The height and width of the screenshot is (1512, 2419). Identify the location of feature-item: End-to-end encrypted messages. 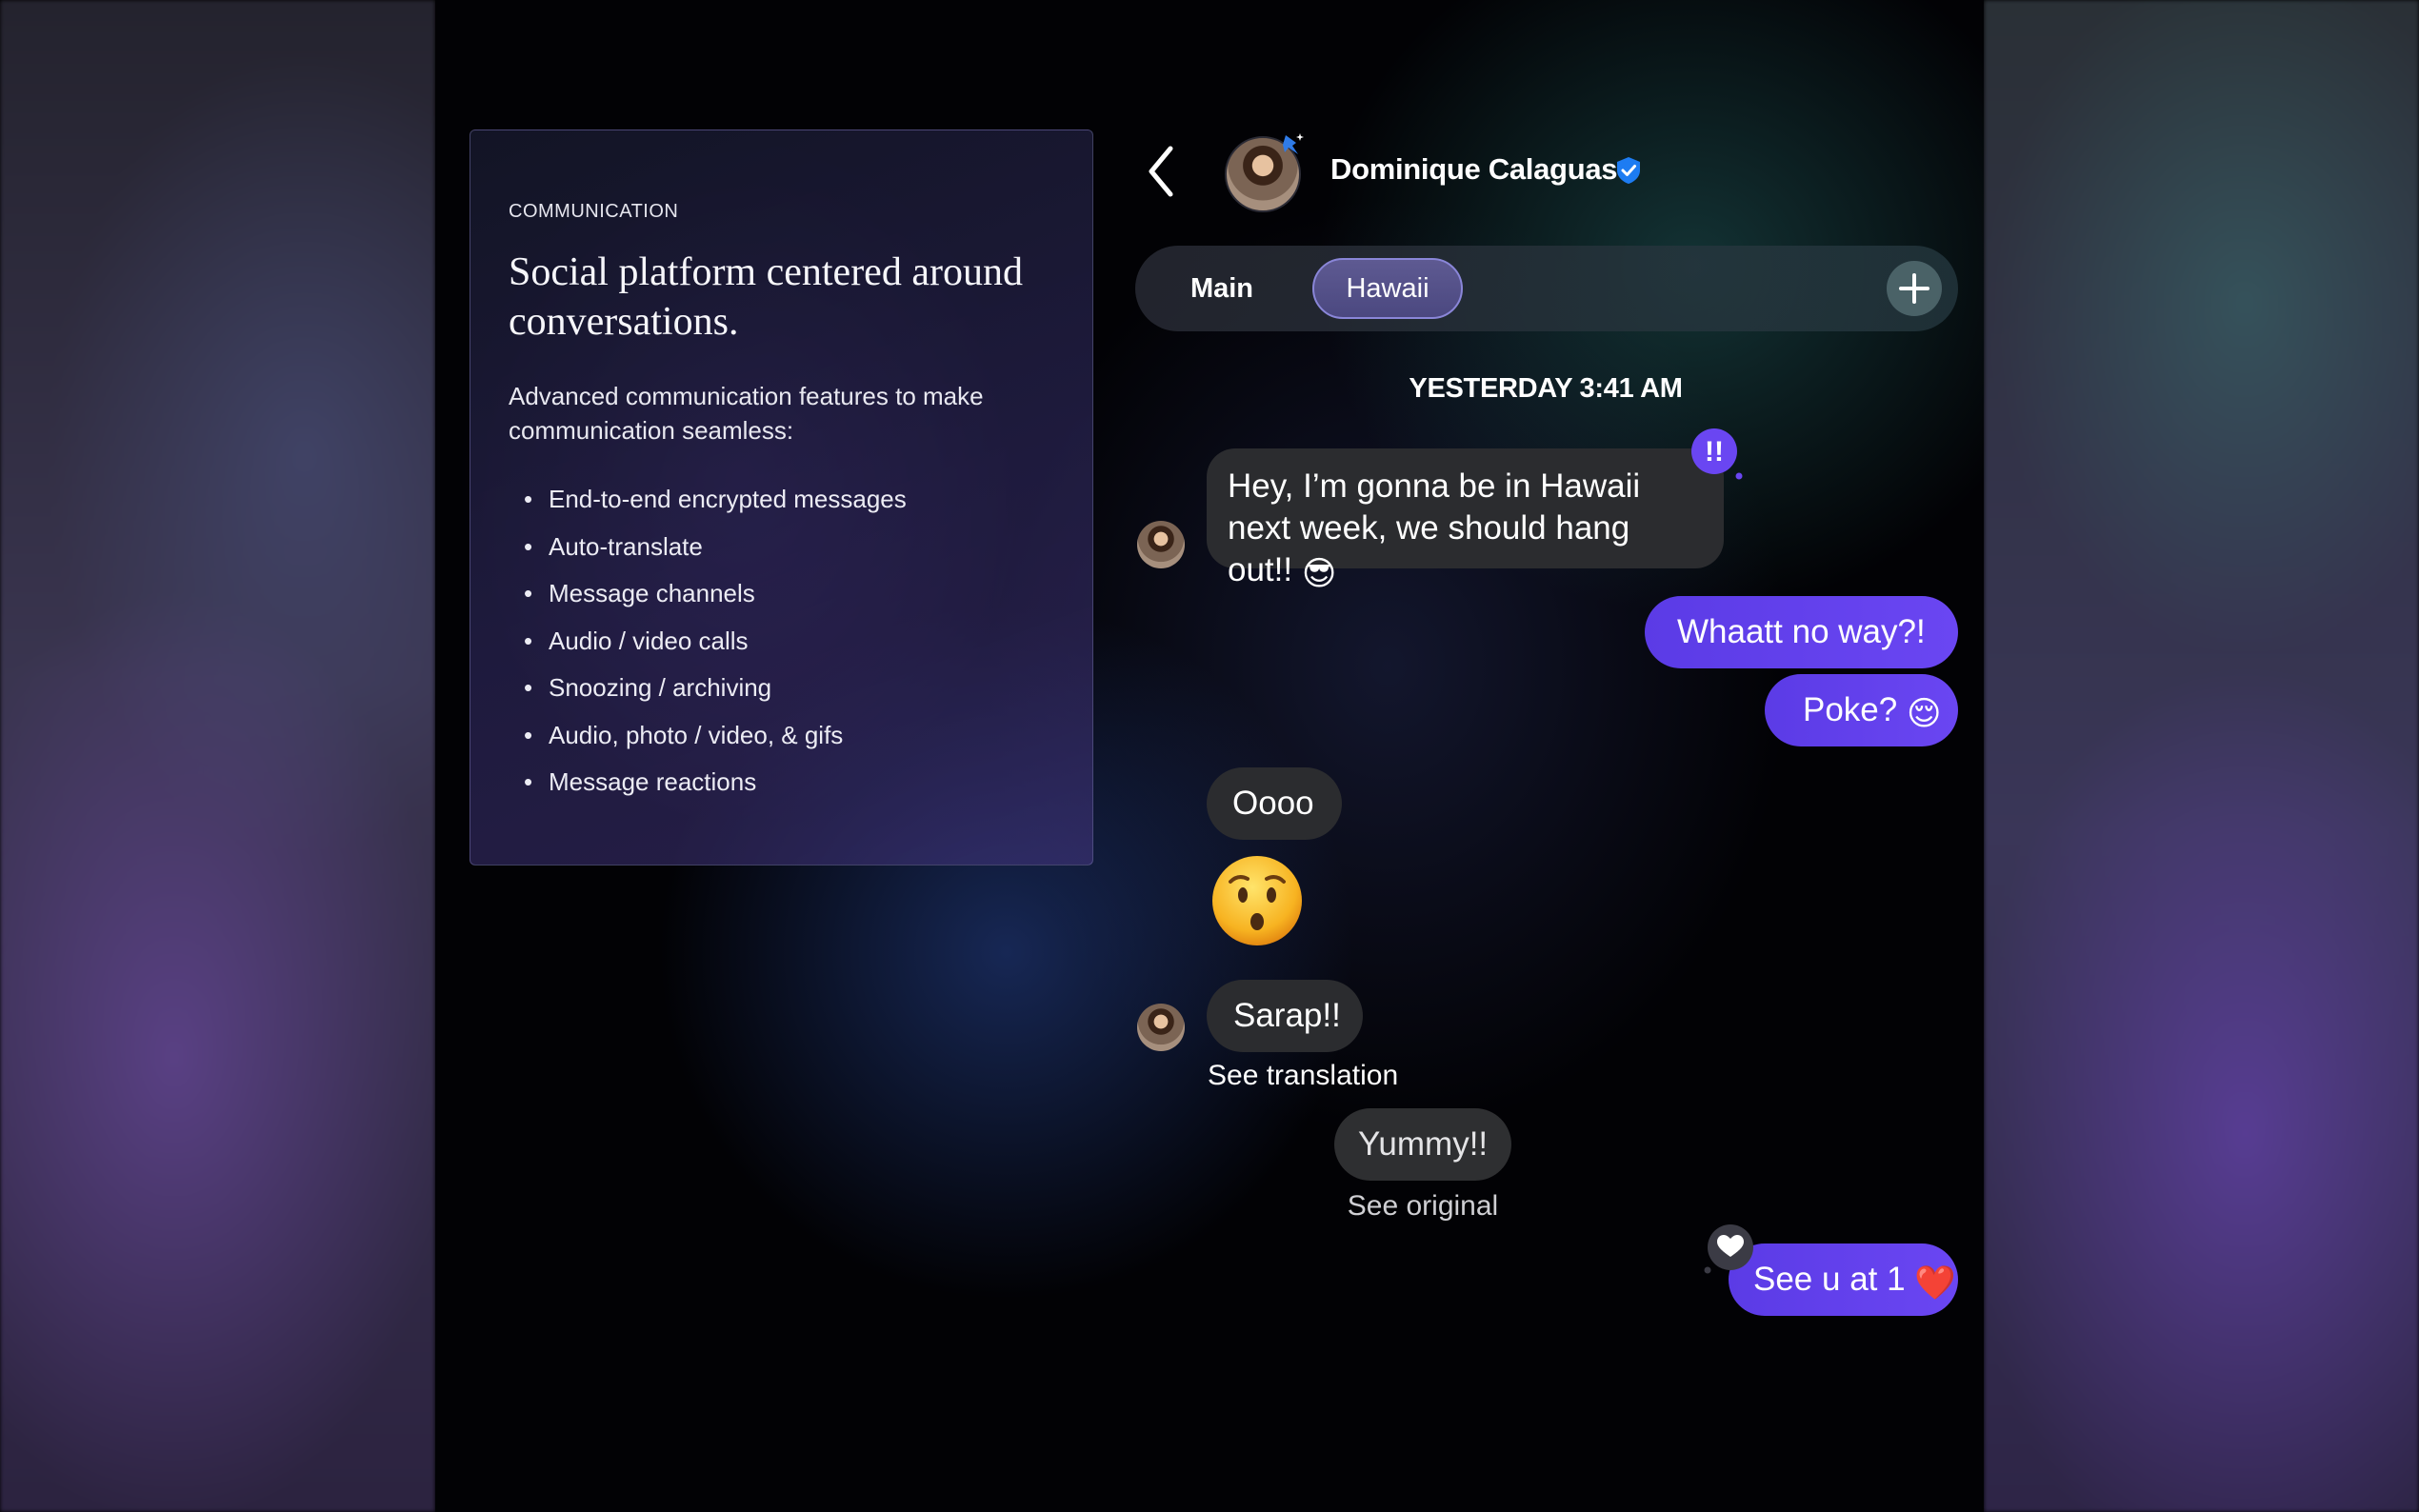
(789, 500).